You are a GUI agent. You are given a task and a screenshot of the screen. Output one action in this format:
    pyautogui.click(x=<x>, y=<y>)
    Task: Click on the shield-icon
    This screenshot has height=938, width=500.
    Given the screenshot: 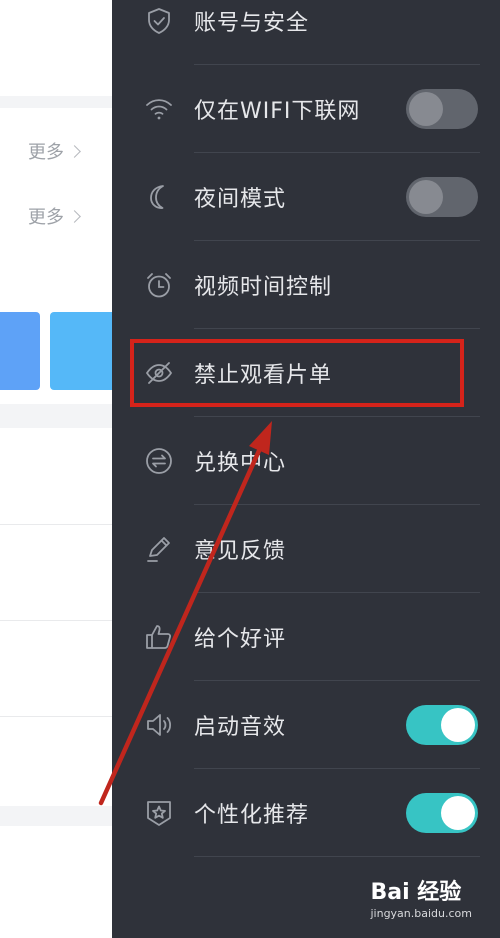 What is the action you would take?
    pyautogui.click(x=159, y=21)
    